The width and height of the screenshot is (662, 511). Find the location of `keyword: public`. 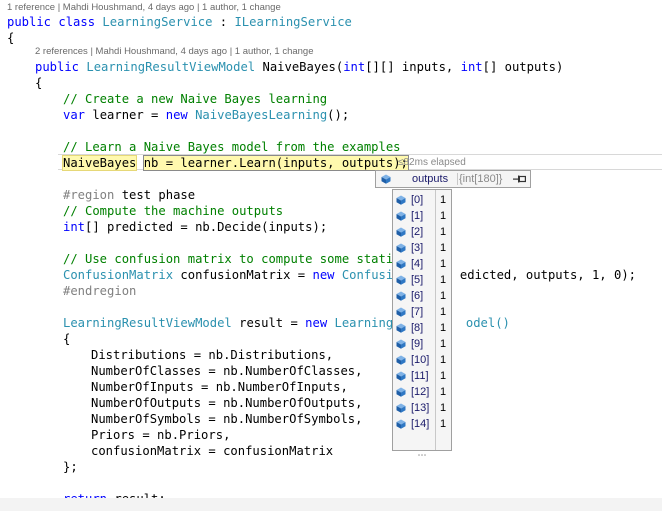

keyword: public is located at coordinates (61, 67).